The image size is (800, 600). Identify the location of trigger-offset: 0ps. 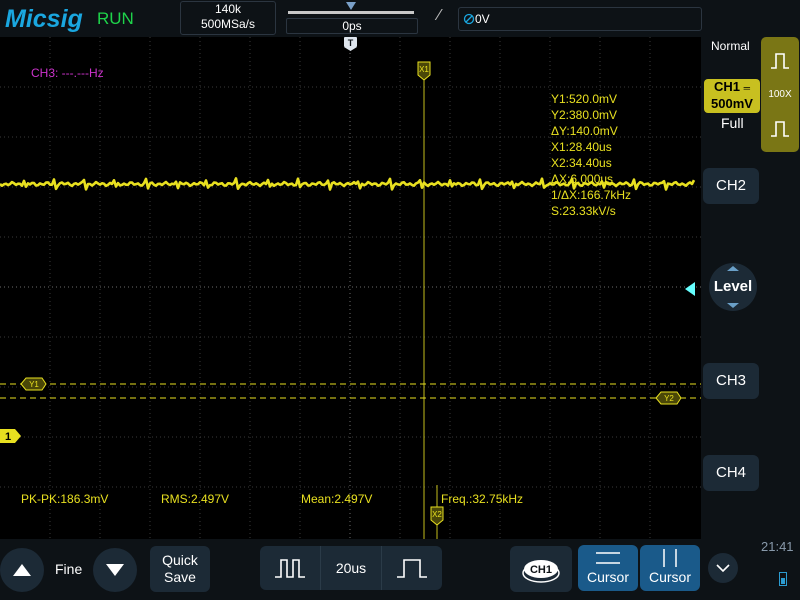
(352, 26).